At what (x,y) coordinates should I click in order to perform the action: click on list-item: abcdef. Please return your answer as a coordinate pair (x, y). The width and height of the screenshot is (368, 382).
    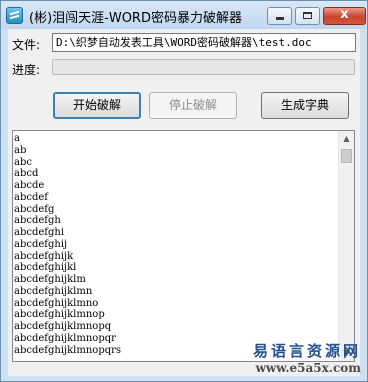
    Looking at the image, I should click on (175, 198).